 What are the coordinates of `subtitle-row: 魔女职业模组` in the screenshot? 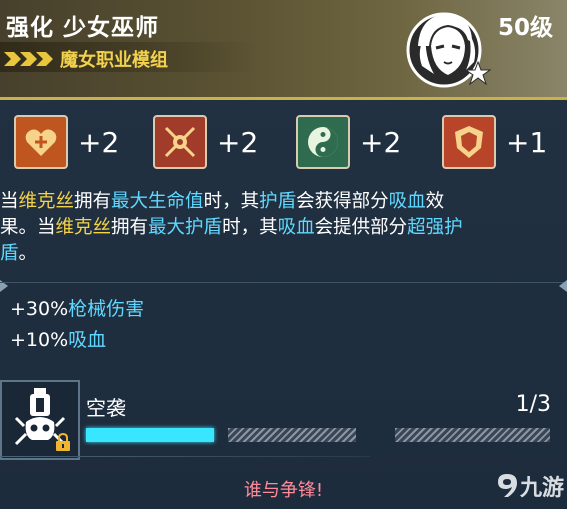 It's located at (86, 59).